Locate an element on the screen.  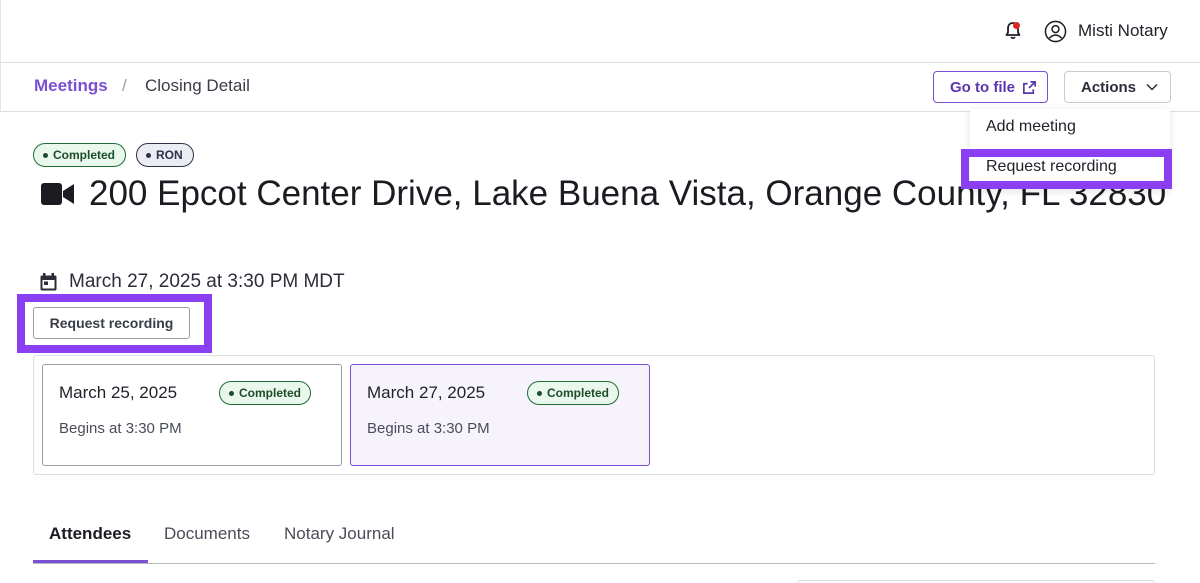
user-avatar-icon is located at coordinates (1055, 31).